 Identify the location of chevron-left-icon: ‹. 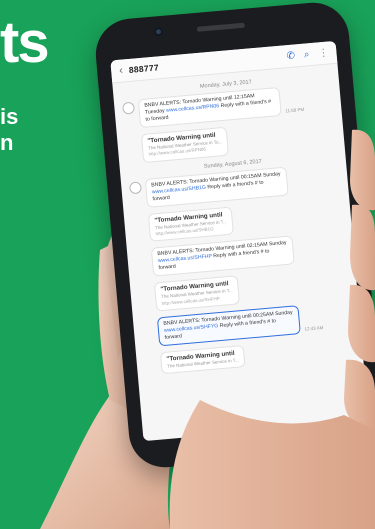
(121, 71).